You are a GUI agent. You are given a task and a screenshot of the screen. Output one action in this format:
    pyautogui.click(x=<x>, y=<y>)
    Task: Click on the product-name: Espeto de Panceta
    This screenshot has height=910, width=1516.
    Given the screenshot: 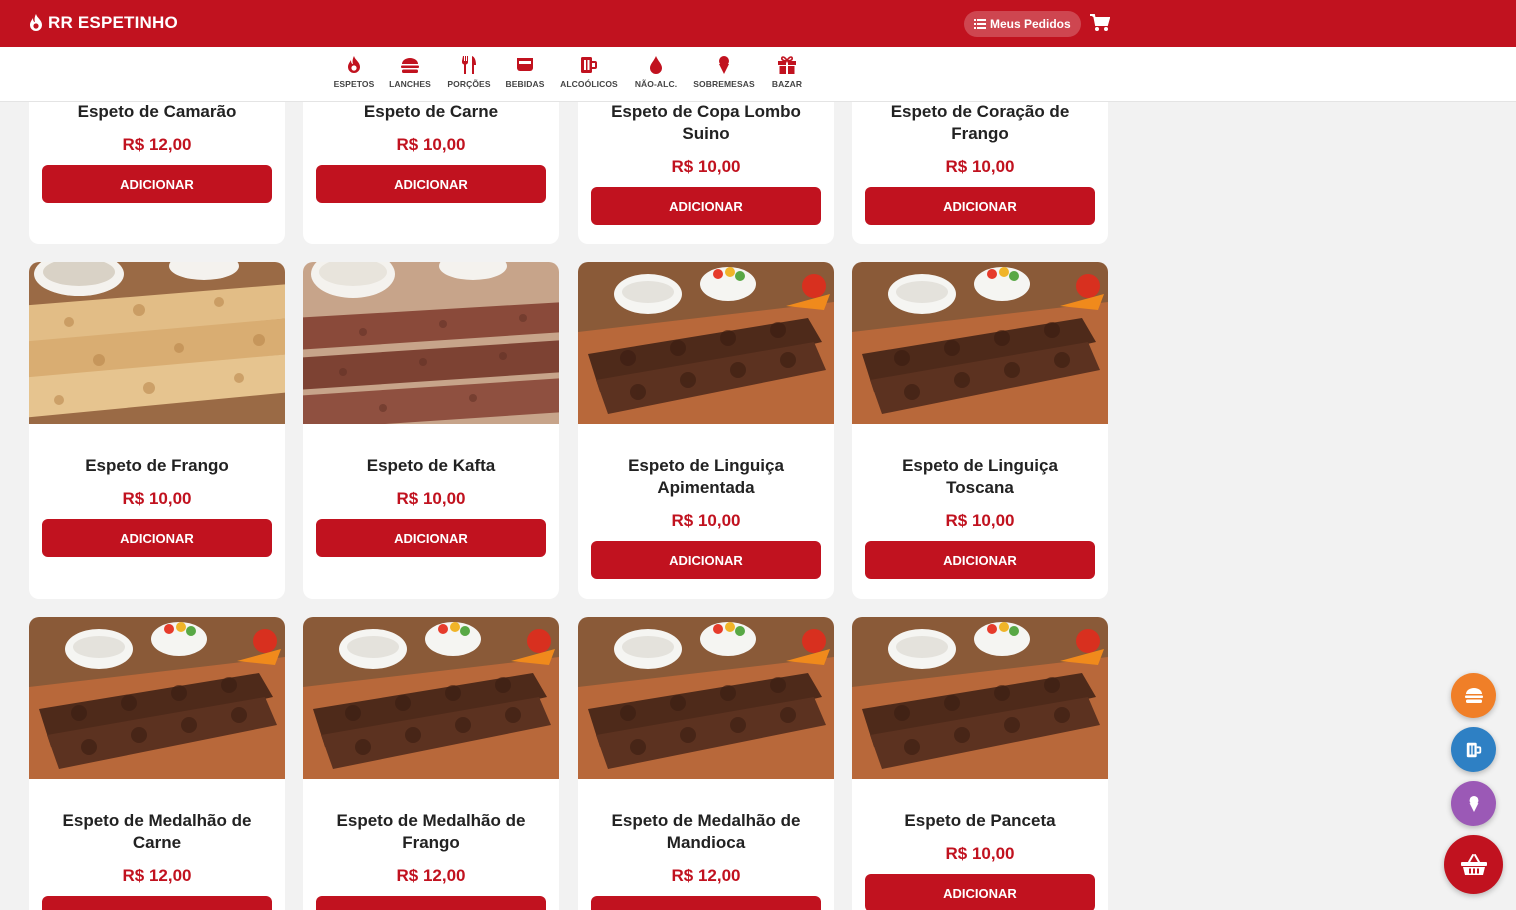 What is the action you would take?
    pyautogui.click(x=980, y=820)
    